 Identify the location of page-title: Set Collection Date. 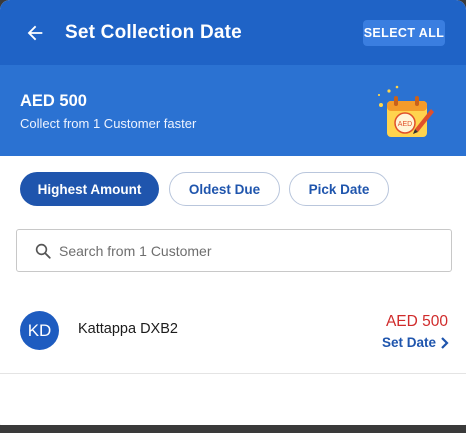
(153, 32).